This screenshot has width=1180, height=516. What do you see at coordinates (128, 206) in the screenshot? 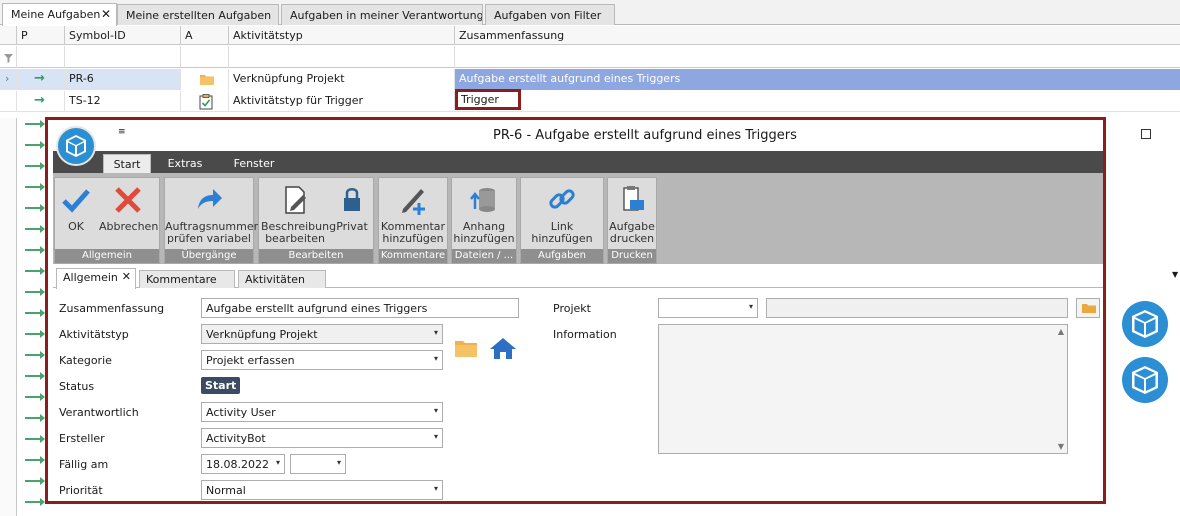
I see `abbrechen-button: Abbrechen` at bounding box center [128, 206].